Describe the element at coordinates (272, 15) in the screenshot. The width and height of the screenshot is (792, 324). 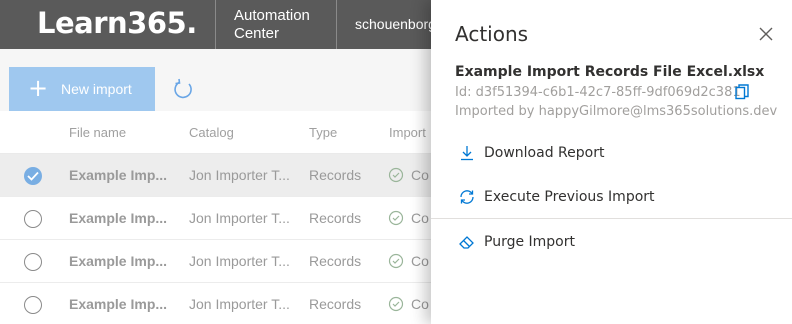
I see `app-title-line1: Automation` at that location.